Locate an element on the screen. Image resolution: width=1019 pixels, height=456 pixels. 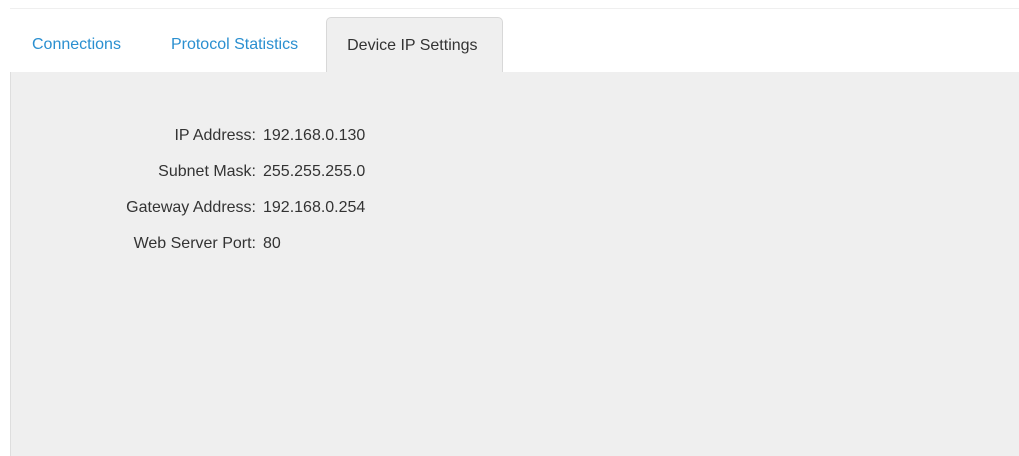
subnet-mask-label: Subnet Mask: is located at coordinates (207, 171).